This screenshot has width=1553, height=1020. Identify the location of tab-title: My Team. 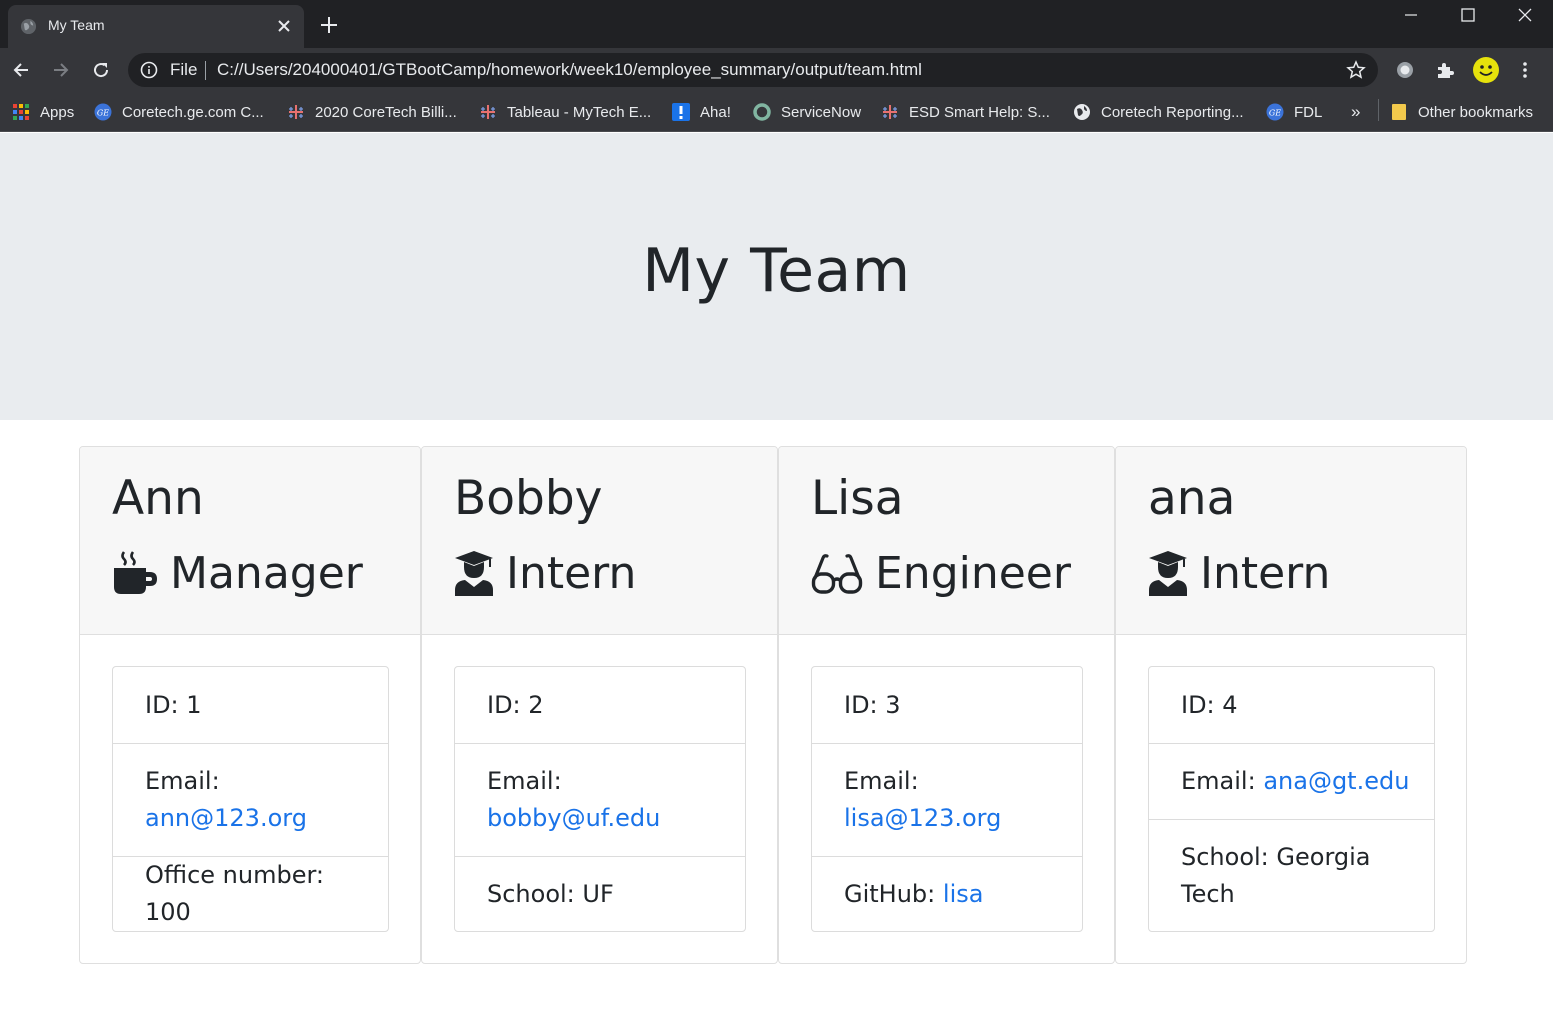
(76, 25).